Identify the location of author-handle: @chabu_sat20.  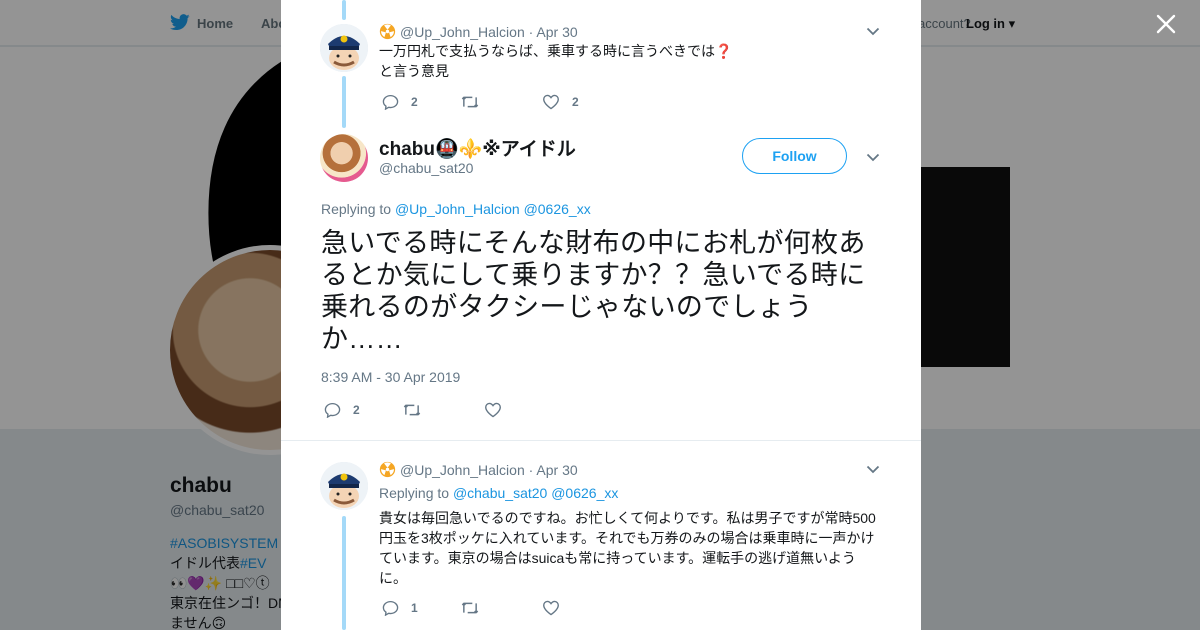
(426, 168).